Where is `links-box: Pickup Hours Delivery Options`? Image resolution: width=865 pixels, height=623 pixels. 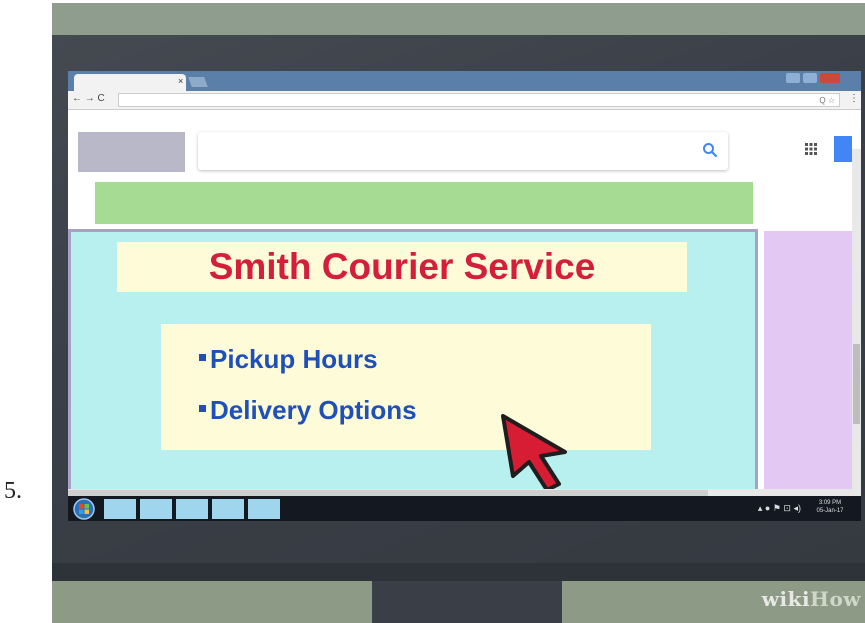 links-box: Pickup Hours Delivery Options is located at coordinates (406, 387).